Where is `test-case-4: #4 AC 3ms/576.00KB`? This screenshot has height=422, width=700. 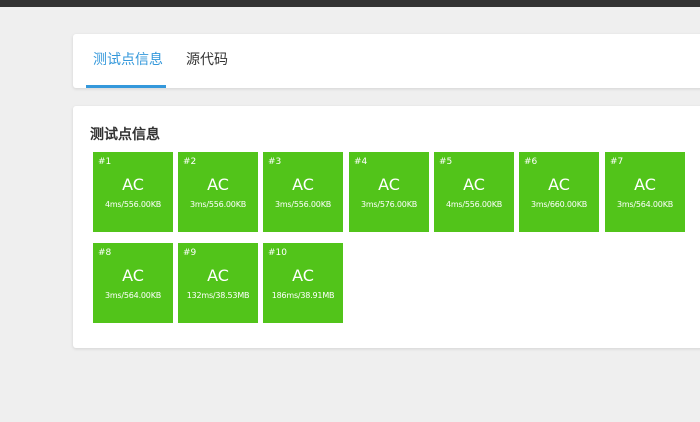 test-case-4: #4 AC 3ms/576.00KB is located at coordinates (389, 192).